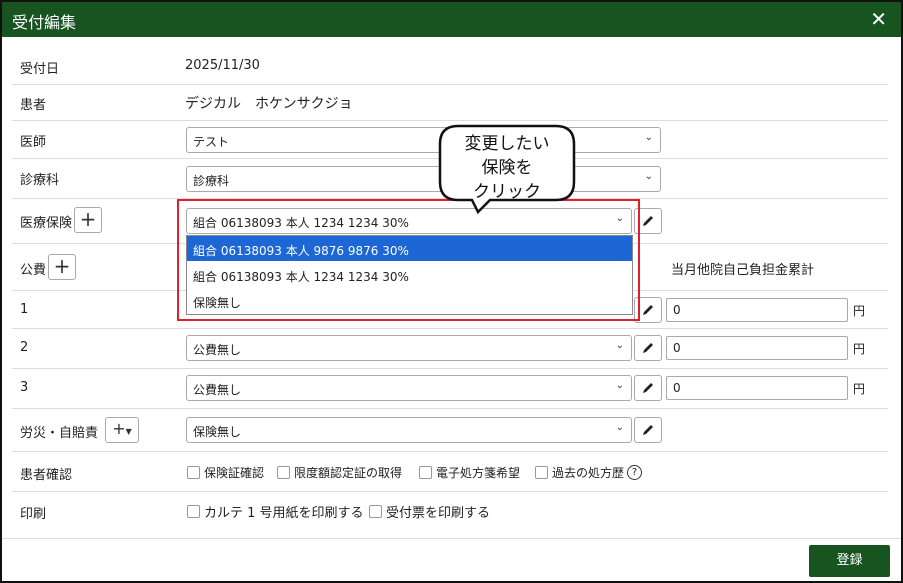  I want to click on public-2-unit: 円, so click(859, 349).